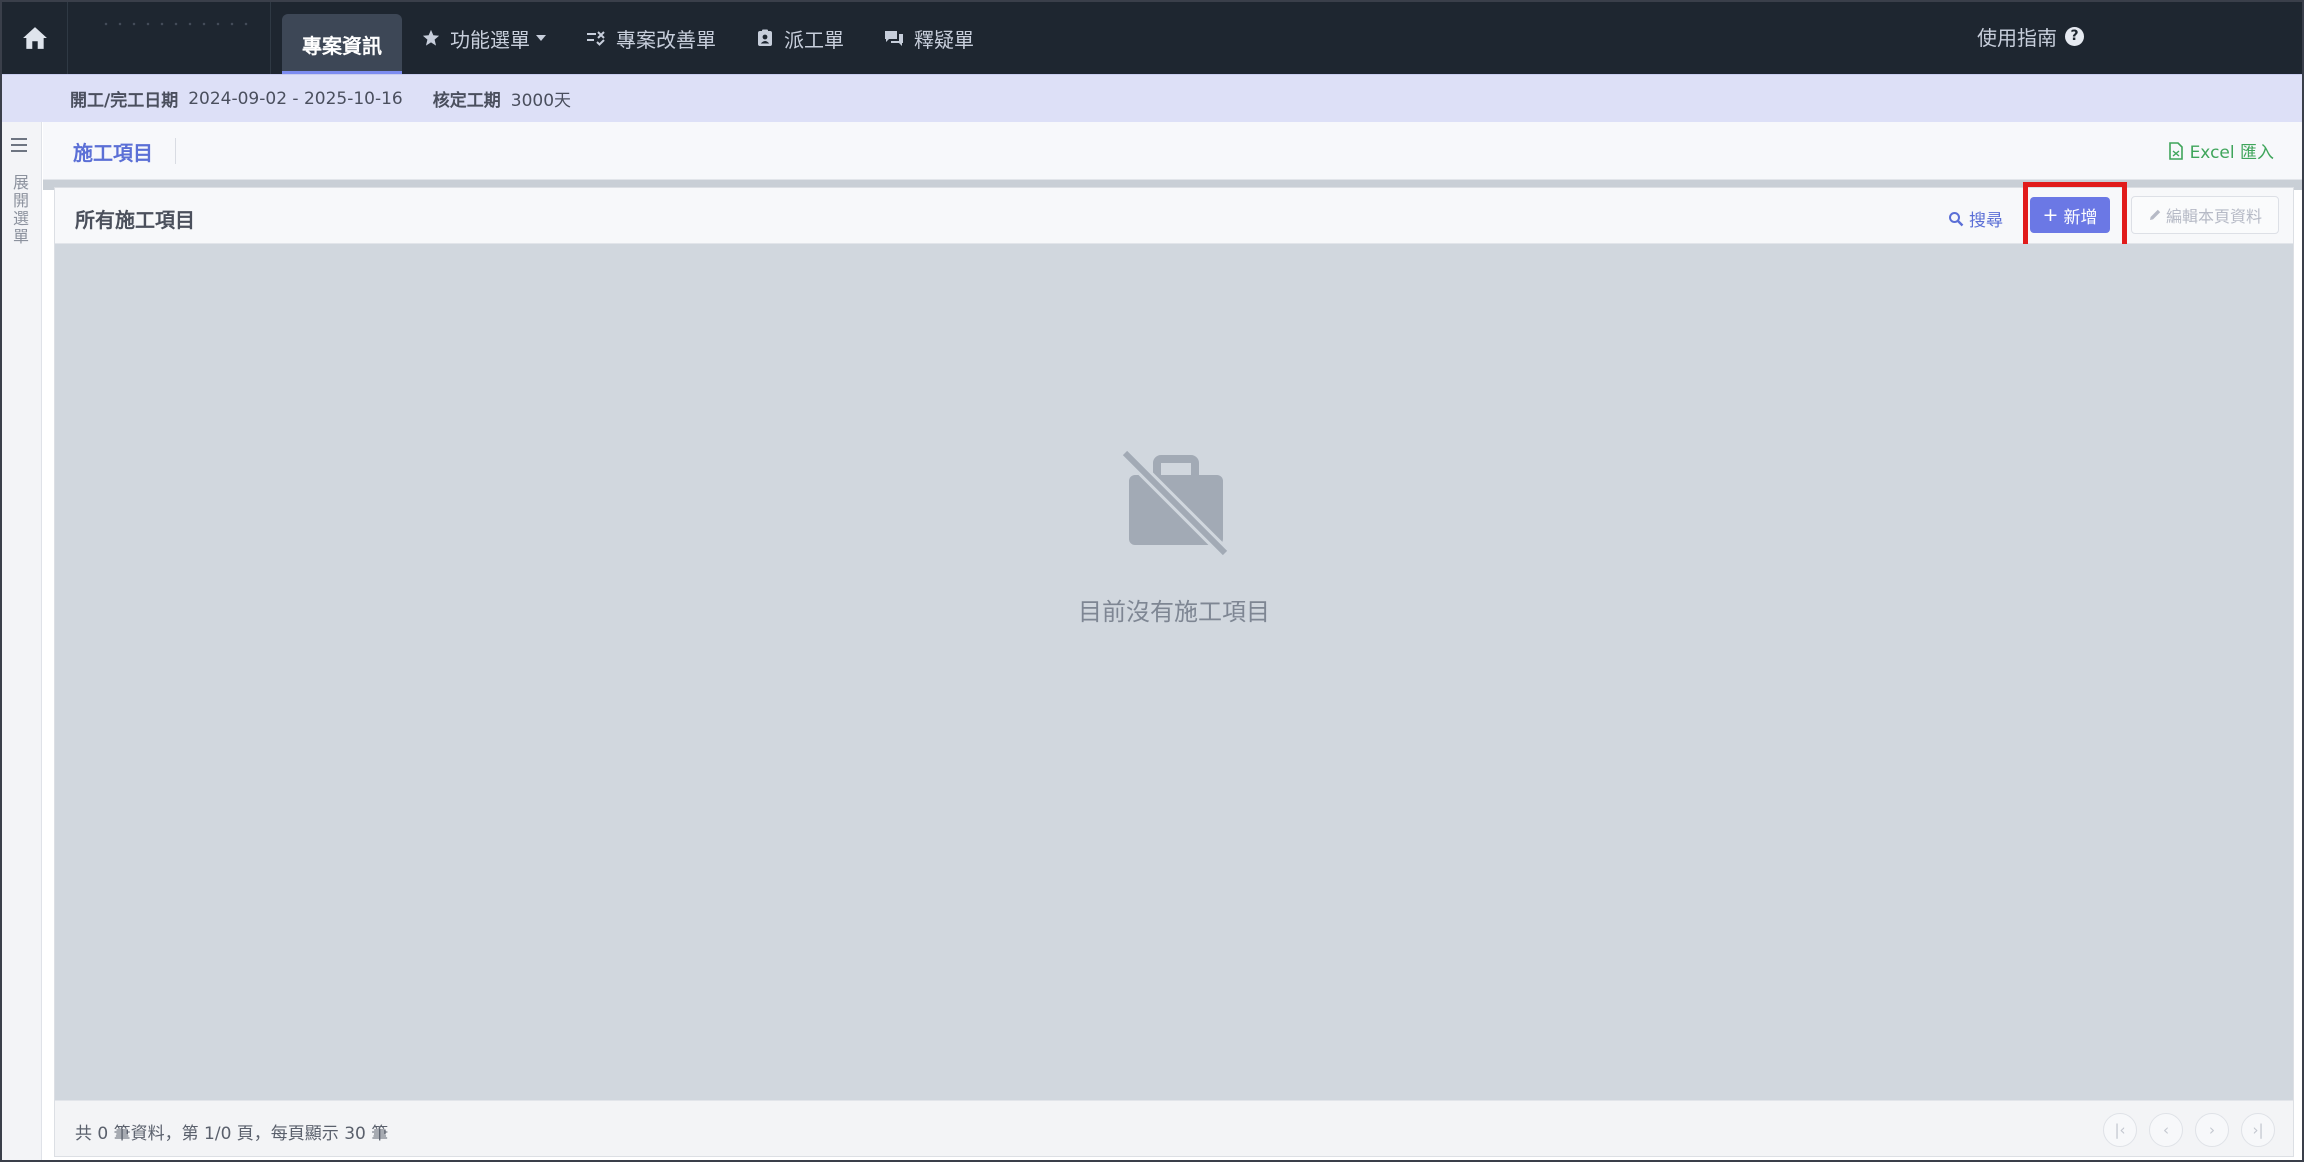 The image size is (2304, 1162). What do you see at coordinates (466, 101) in the screenshot?
I see `duration-label: 核定工期` at bounding box center [466, 101].